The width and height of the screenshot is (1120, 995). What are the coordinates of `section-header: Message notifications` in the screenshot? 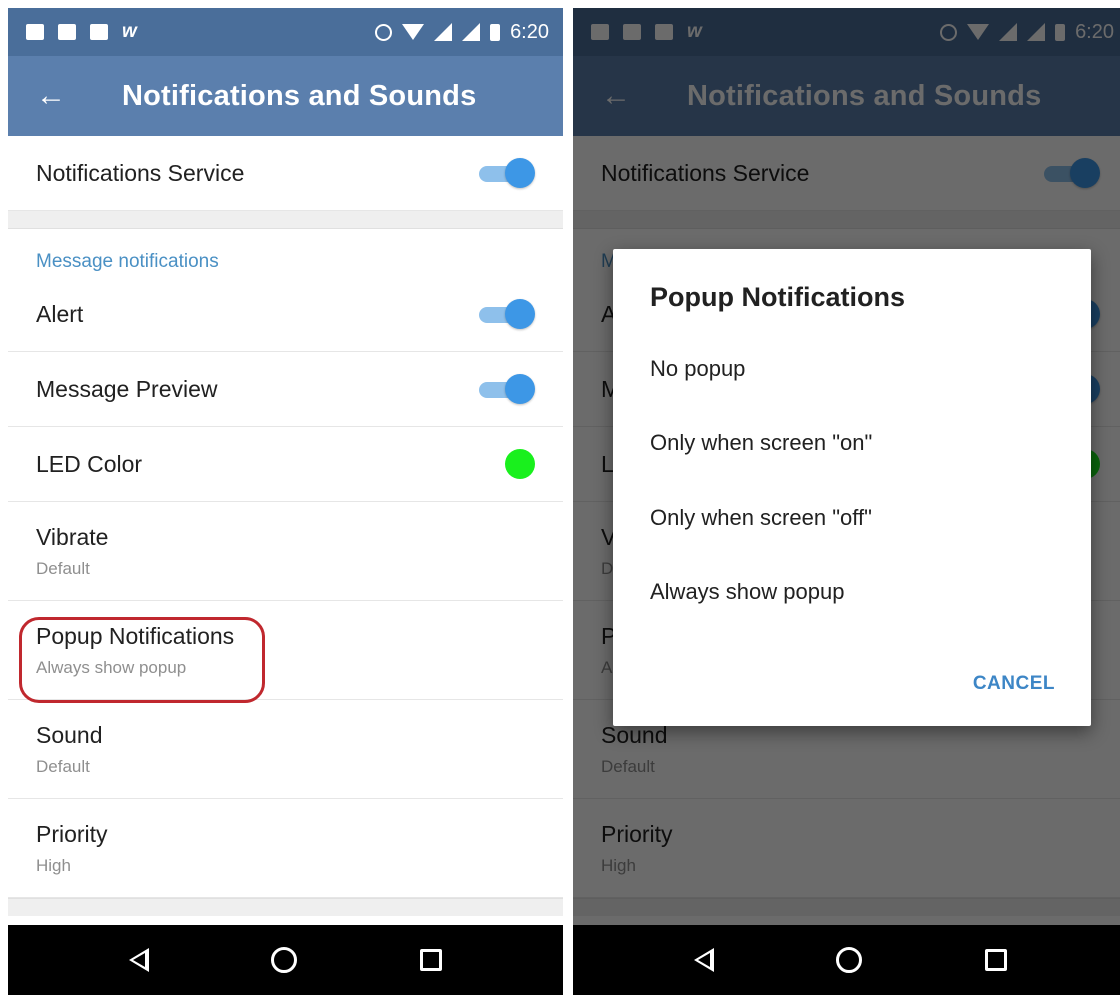 It's located at (127, 261).